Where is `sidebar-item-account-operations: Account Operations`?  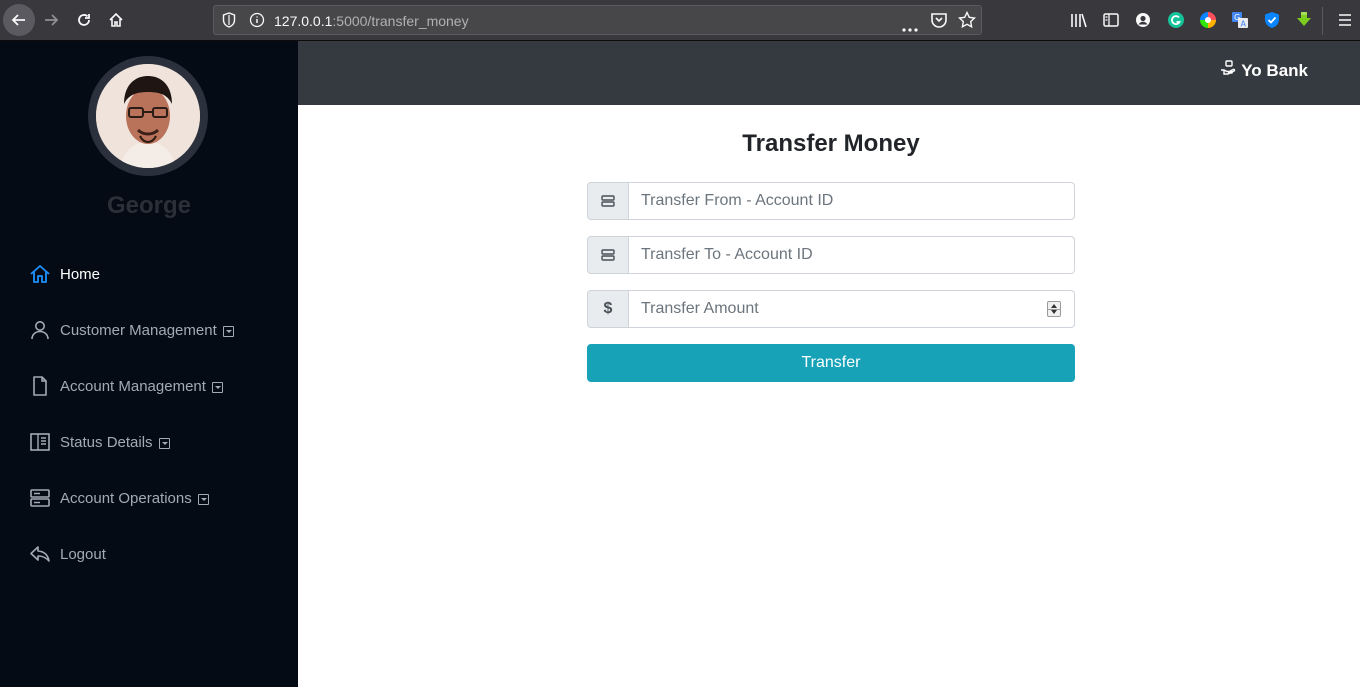 sidebar-item-account-operations: Account Operations is located at coordinates (149, 498).